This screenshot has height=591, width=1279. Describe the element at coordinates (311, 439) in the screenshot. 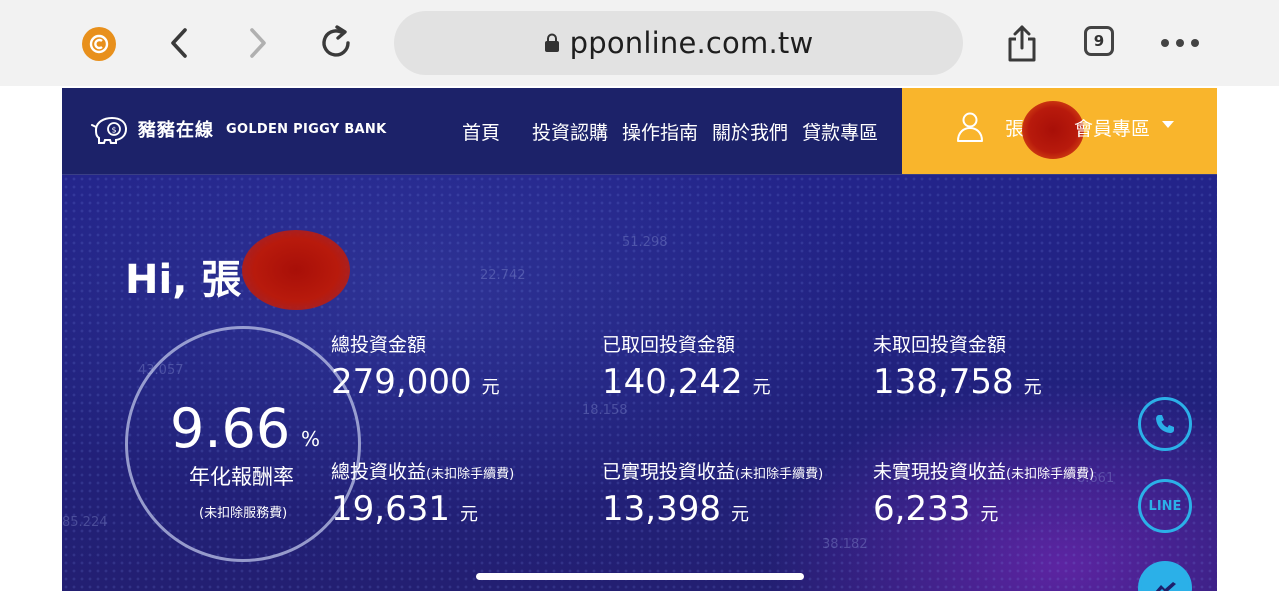

I see `annual-return-unit: %` at that location.